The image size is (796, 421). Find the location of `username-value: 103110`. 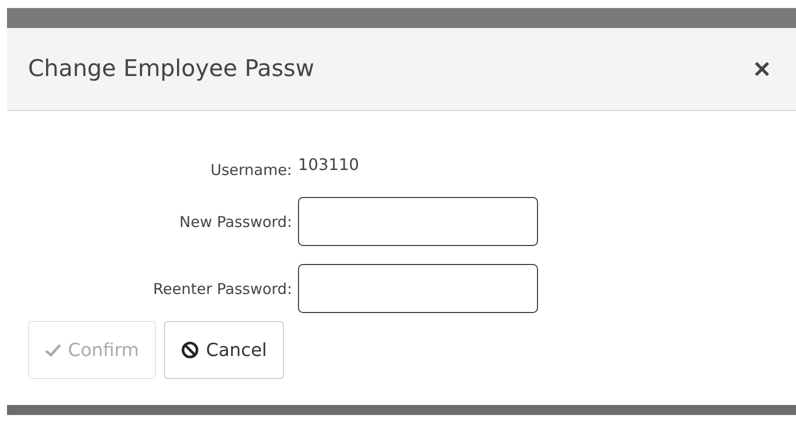

username-value: 103110 is located at coordinates (329, 164).